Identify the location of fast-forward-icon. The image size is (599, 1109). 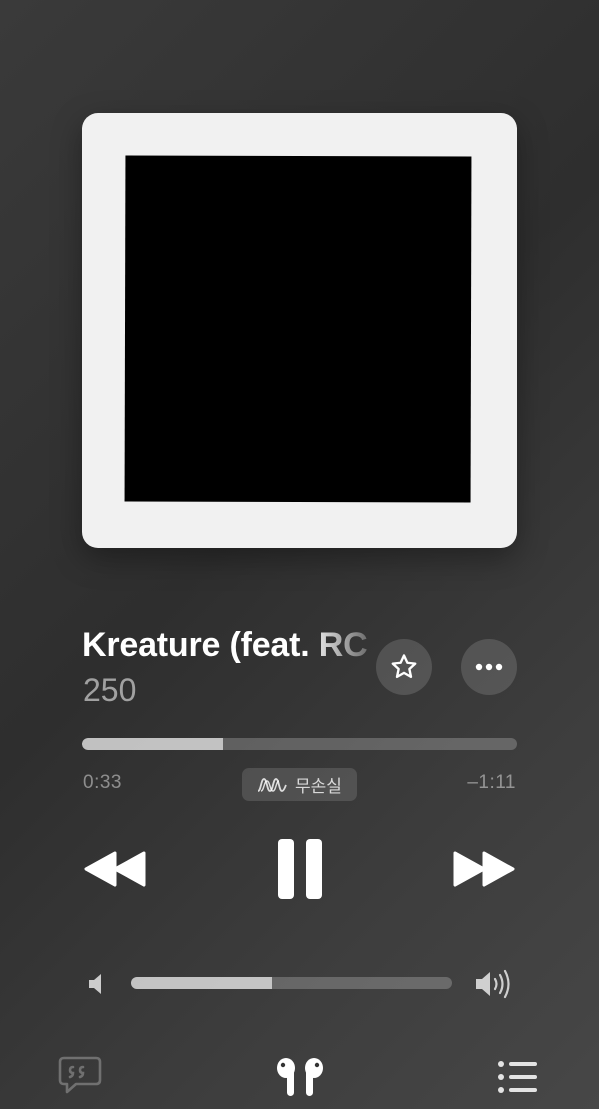
(484, 869).